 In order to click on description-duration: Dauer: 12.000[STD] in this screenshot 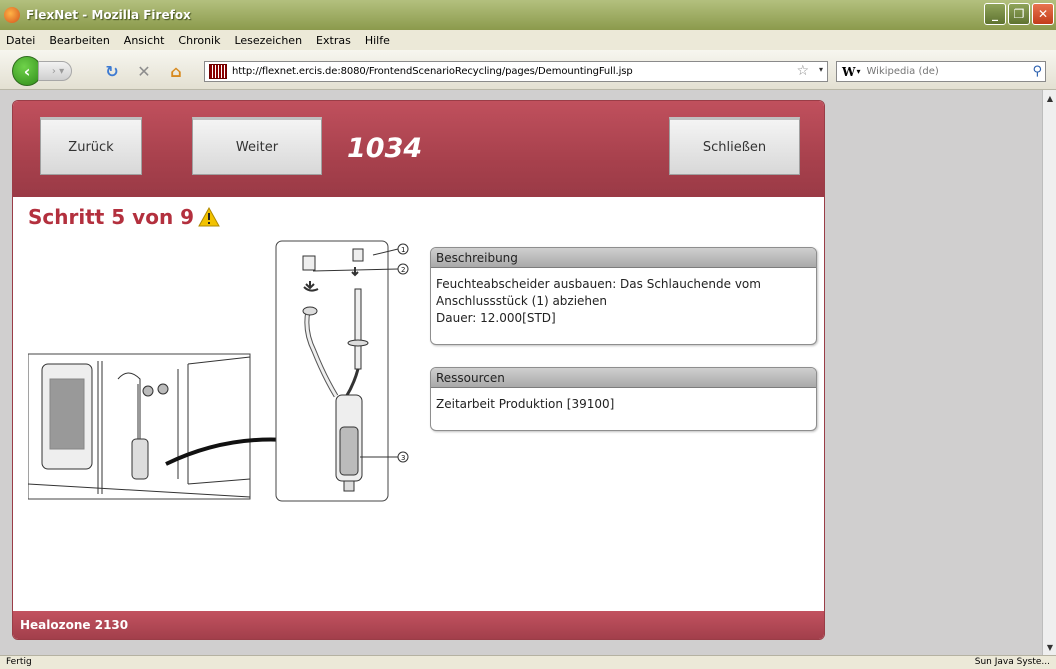, I will do `click(496, 318)`.